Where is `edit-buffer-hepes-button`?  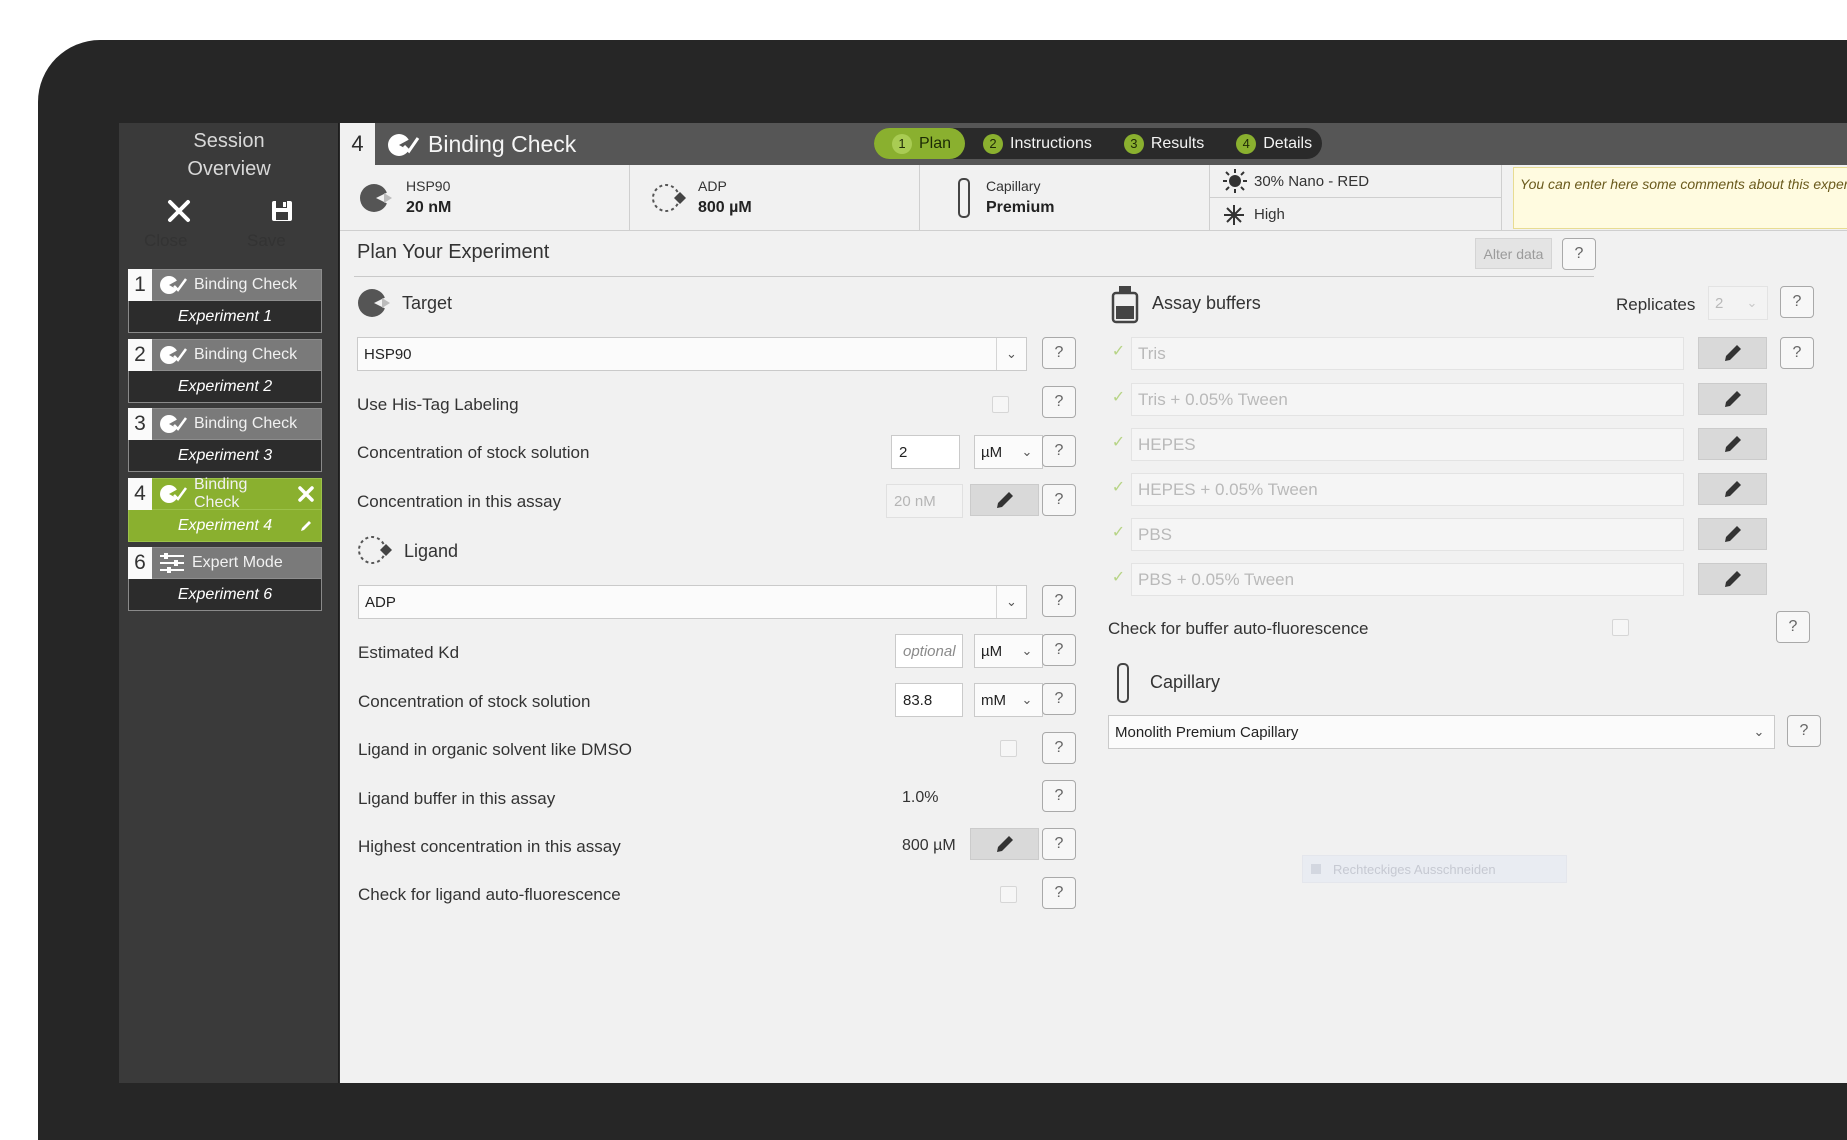
edit-buffer-hepes-button is located at coordinates (1732, 444).